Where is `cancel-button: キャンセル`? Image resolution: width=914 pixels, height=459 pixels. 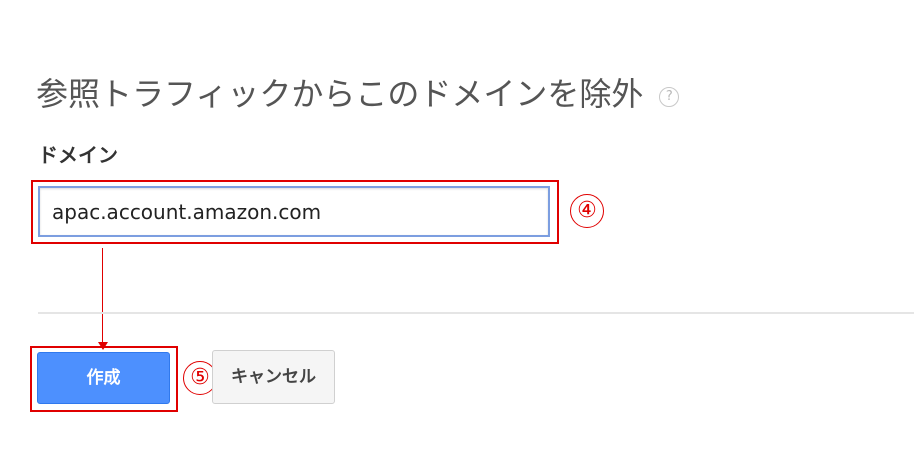
cancel-button: キャンセル is located at coordinates (273, 377).